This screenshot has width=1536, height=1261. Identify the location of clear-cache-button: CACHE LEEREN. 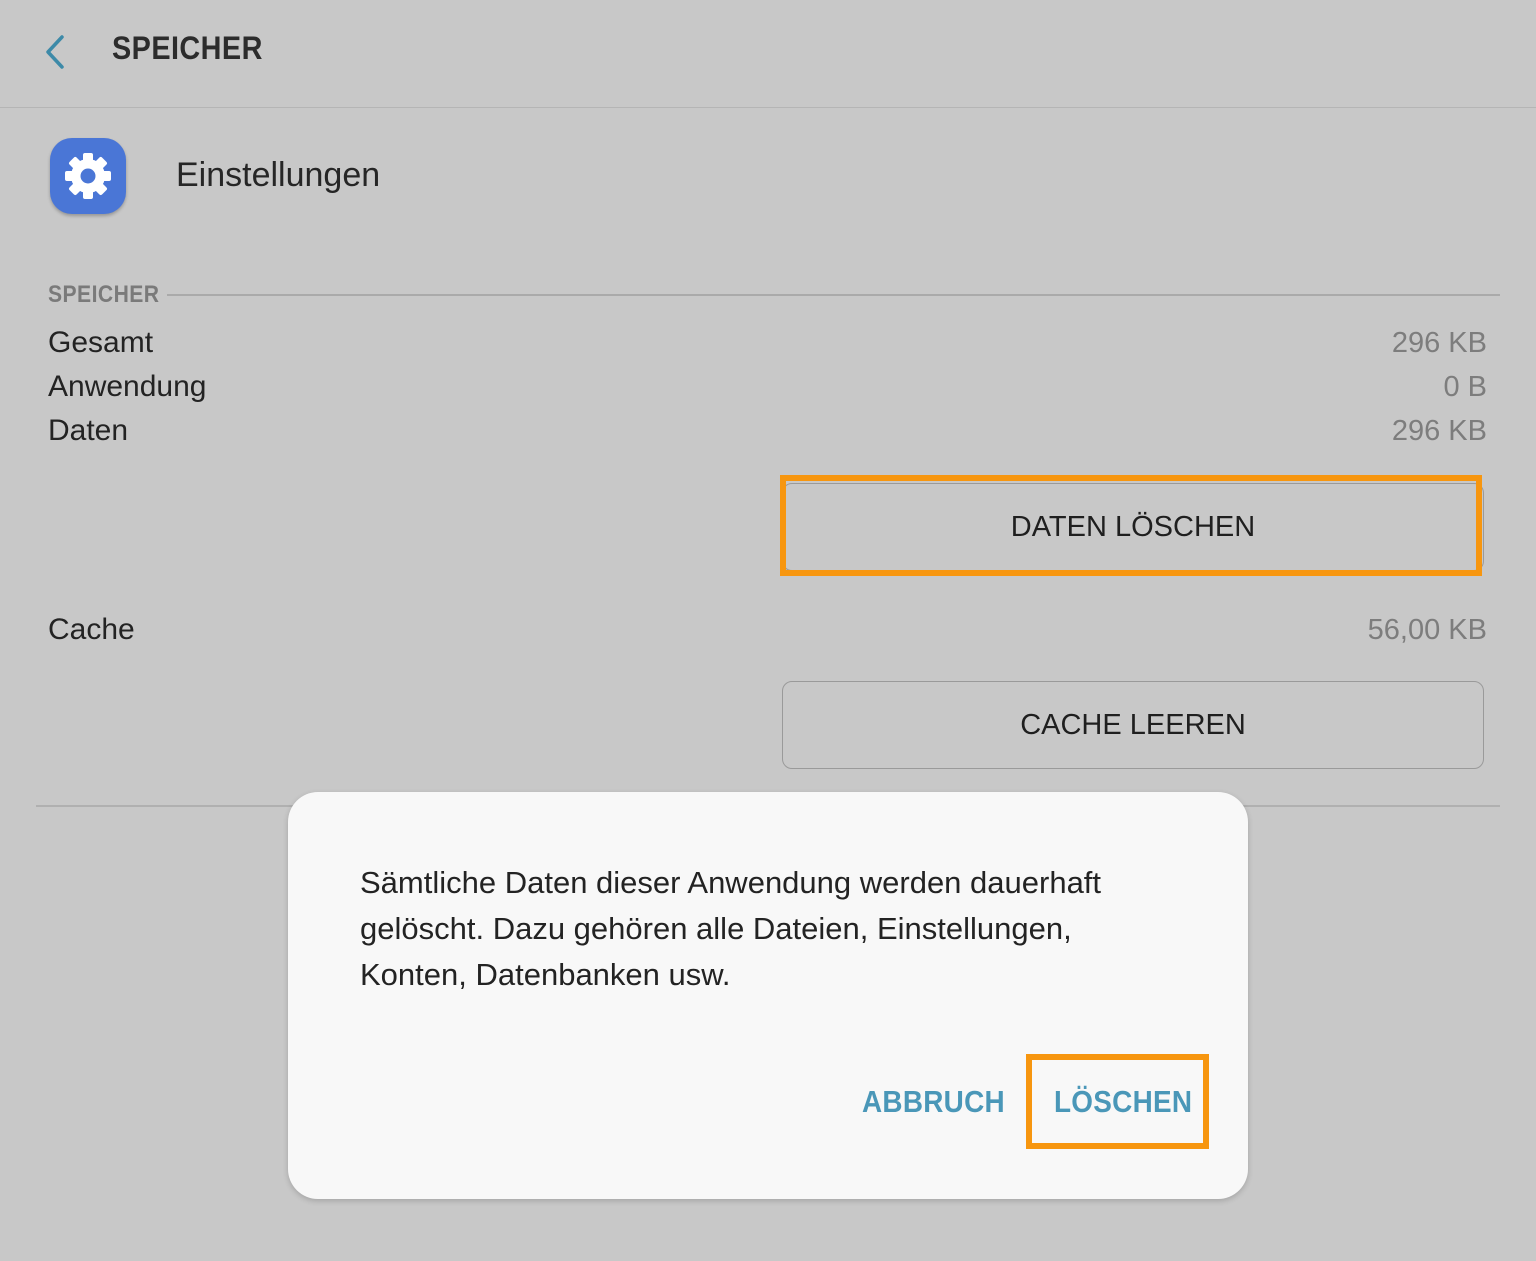
(1133, 725).